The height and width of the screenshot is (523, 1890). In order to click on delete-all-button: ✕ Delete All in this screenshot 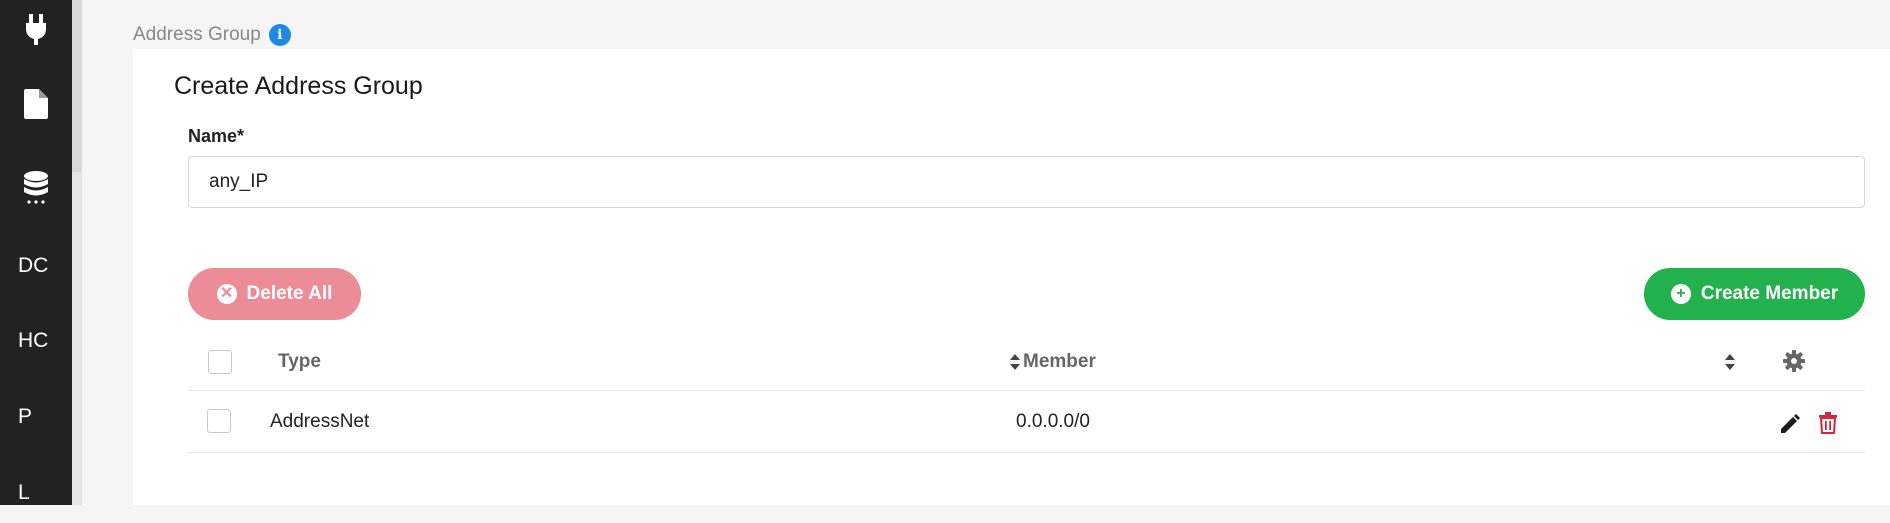, I will do `click(274, 294)`.